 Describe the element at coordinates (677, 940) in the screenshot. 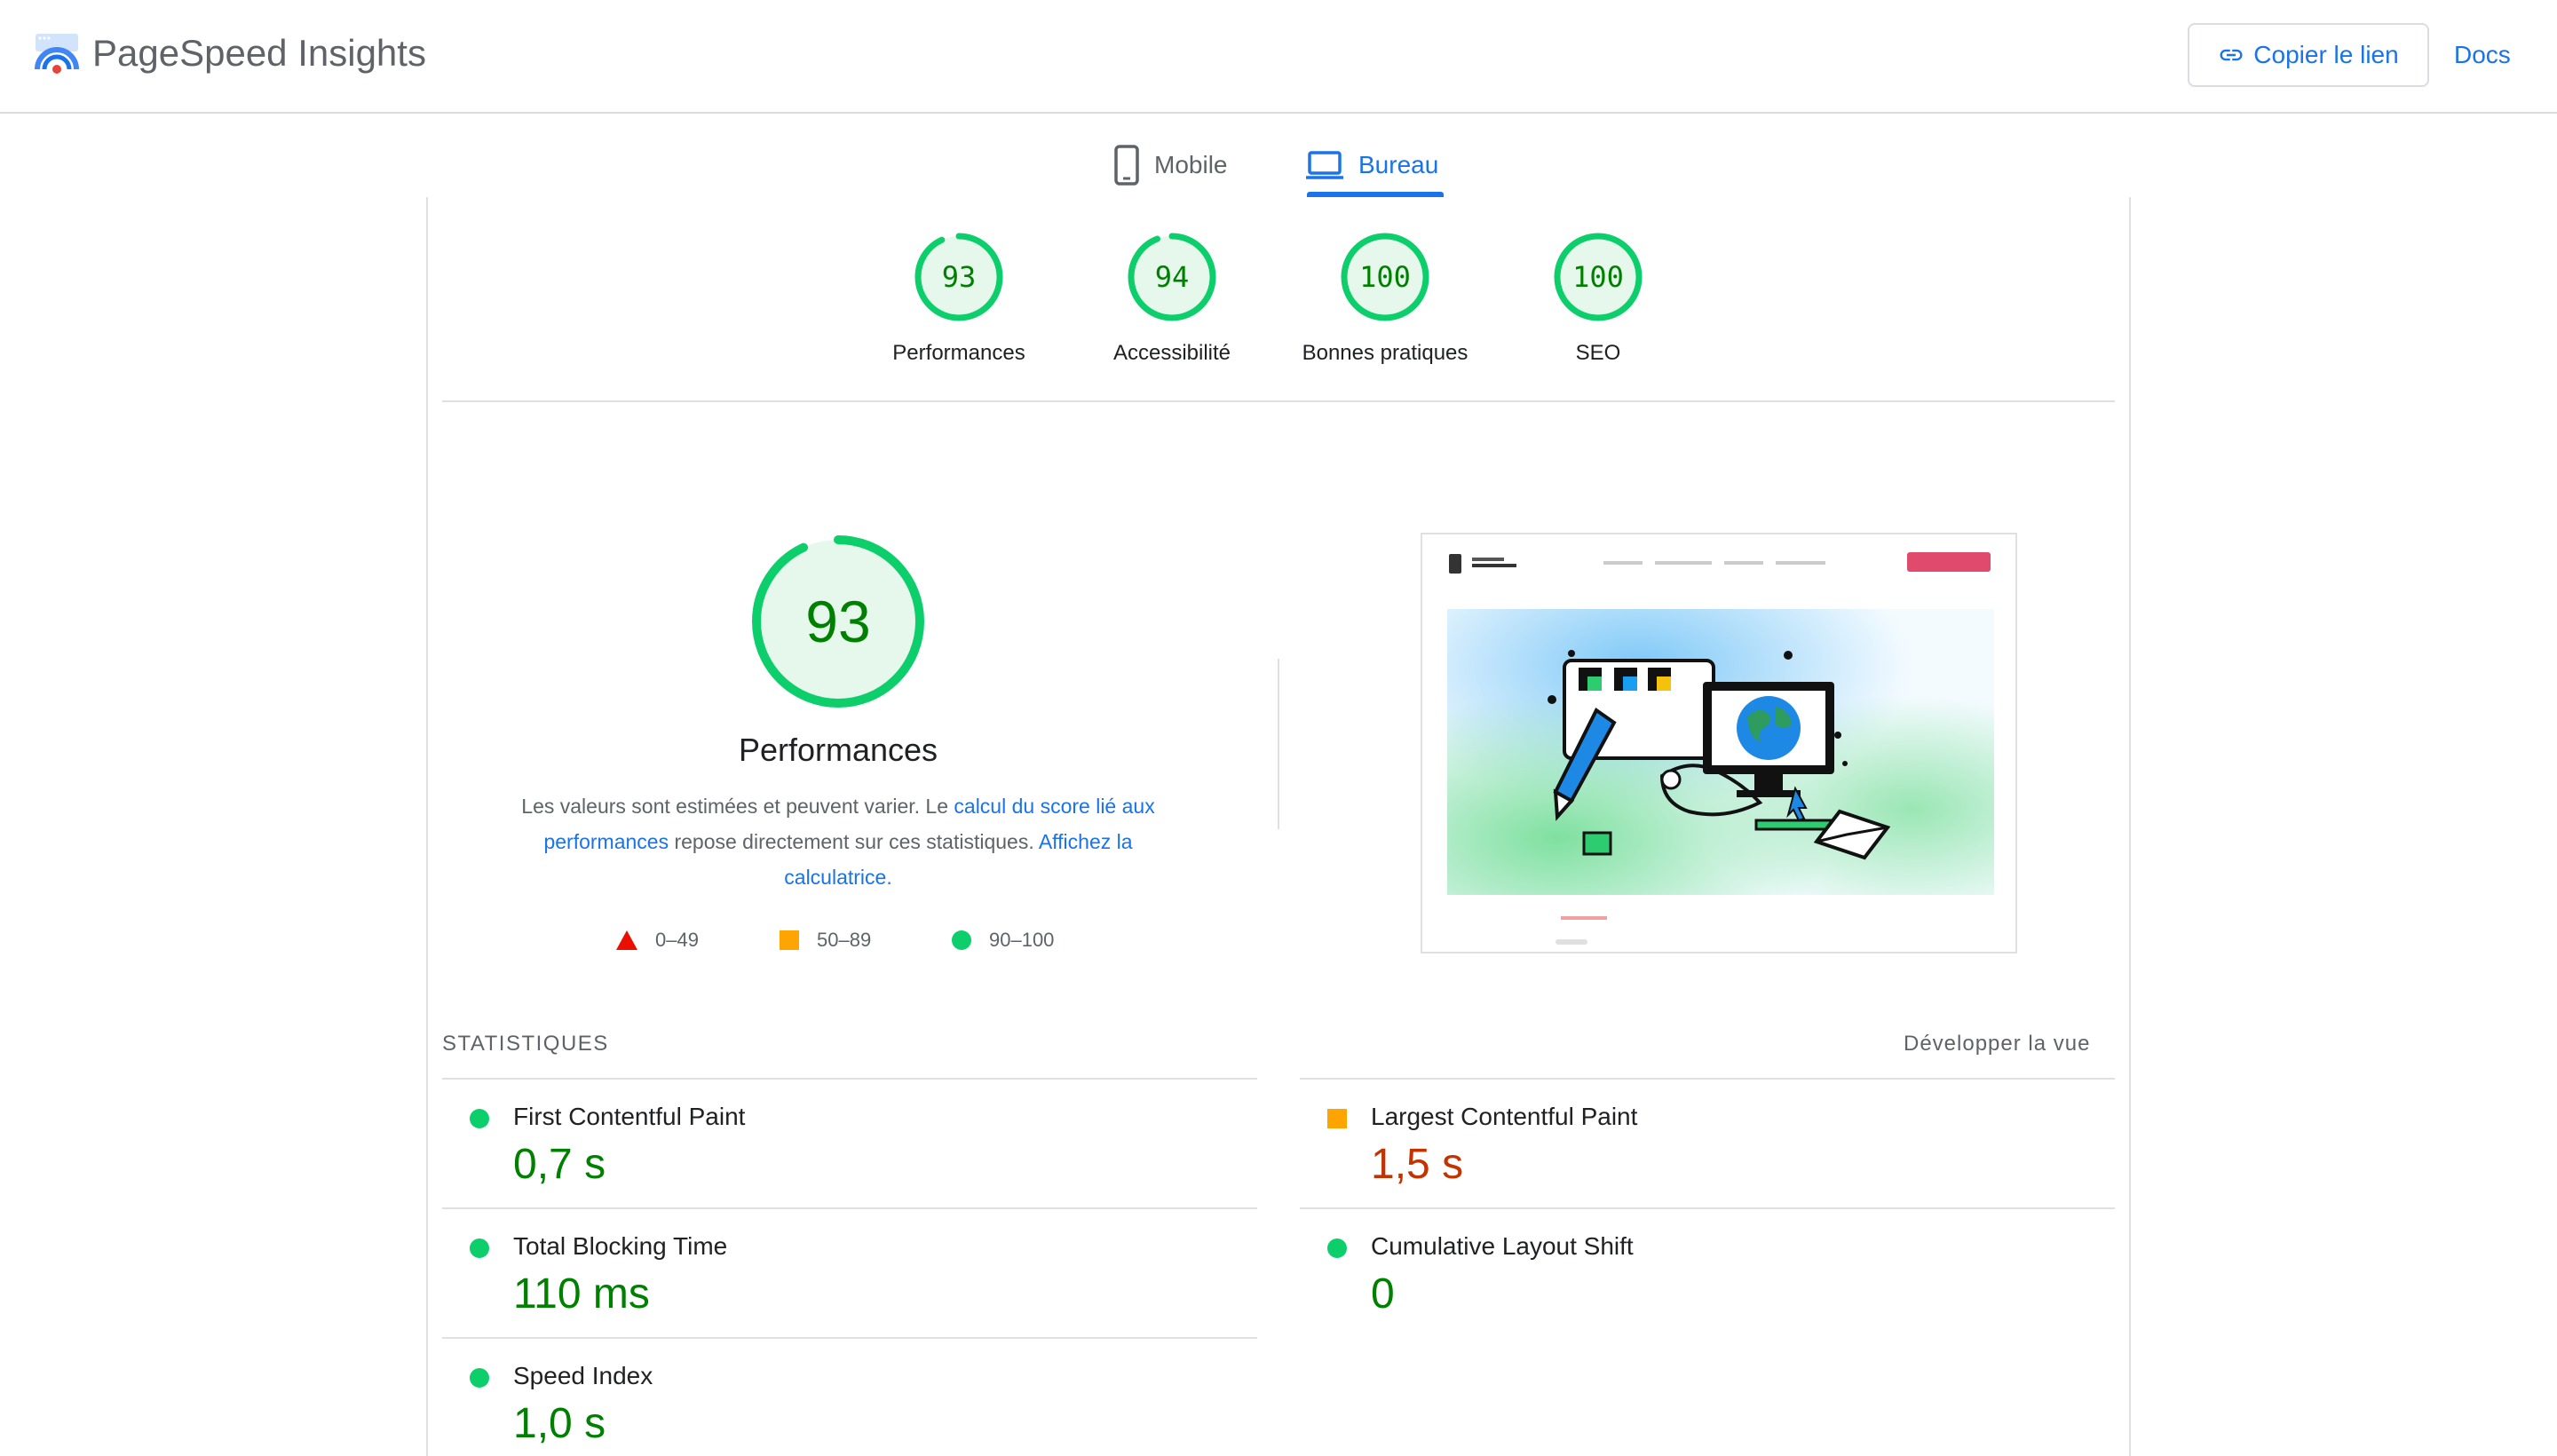

I see `legend-label: 0–49` at that location.